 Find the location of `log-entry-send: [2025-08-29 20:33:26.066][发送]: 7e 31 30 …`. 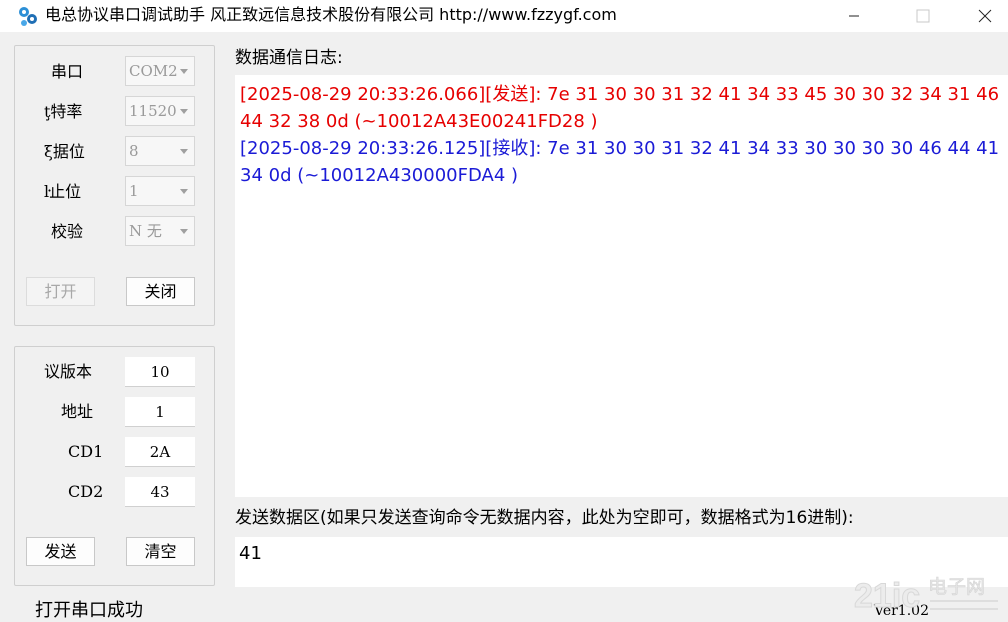

log-entry-send: [2025-08-29 20:33:26.066][发送]: 7e 31 30 … is located at coordinates (620, 108).